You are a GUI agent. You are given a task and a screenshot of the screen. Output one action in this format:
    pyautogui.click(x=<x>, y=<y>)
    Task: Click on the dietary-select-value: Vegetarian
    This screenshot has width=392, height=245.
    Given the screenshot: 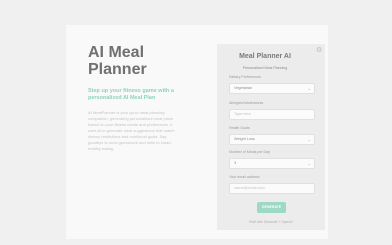 What is the action you would take?
    pyautogui.click(x=243, y=88)
    